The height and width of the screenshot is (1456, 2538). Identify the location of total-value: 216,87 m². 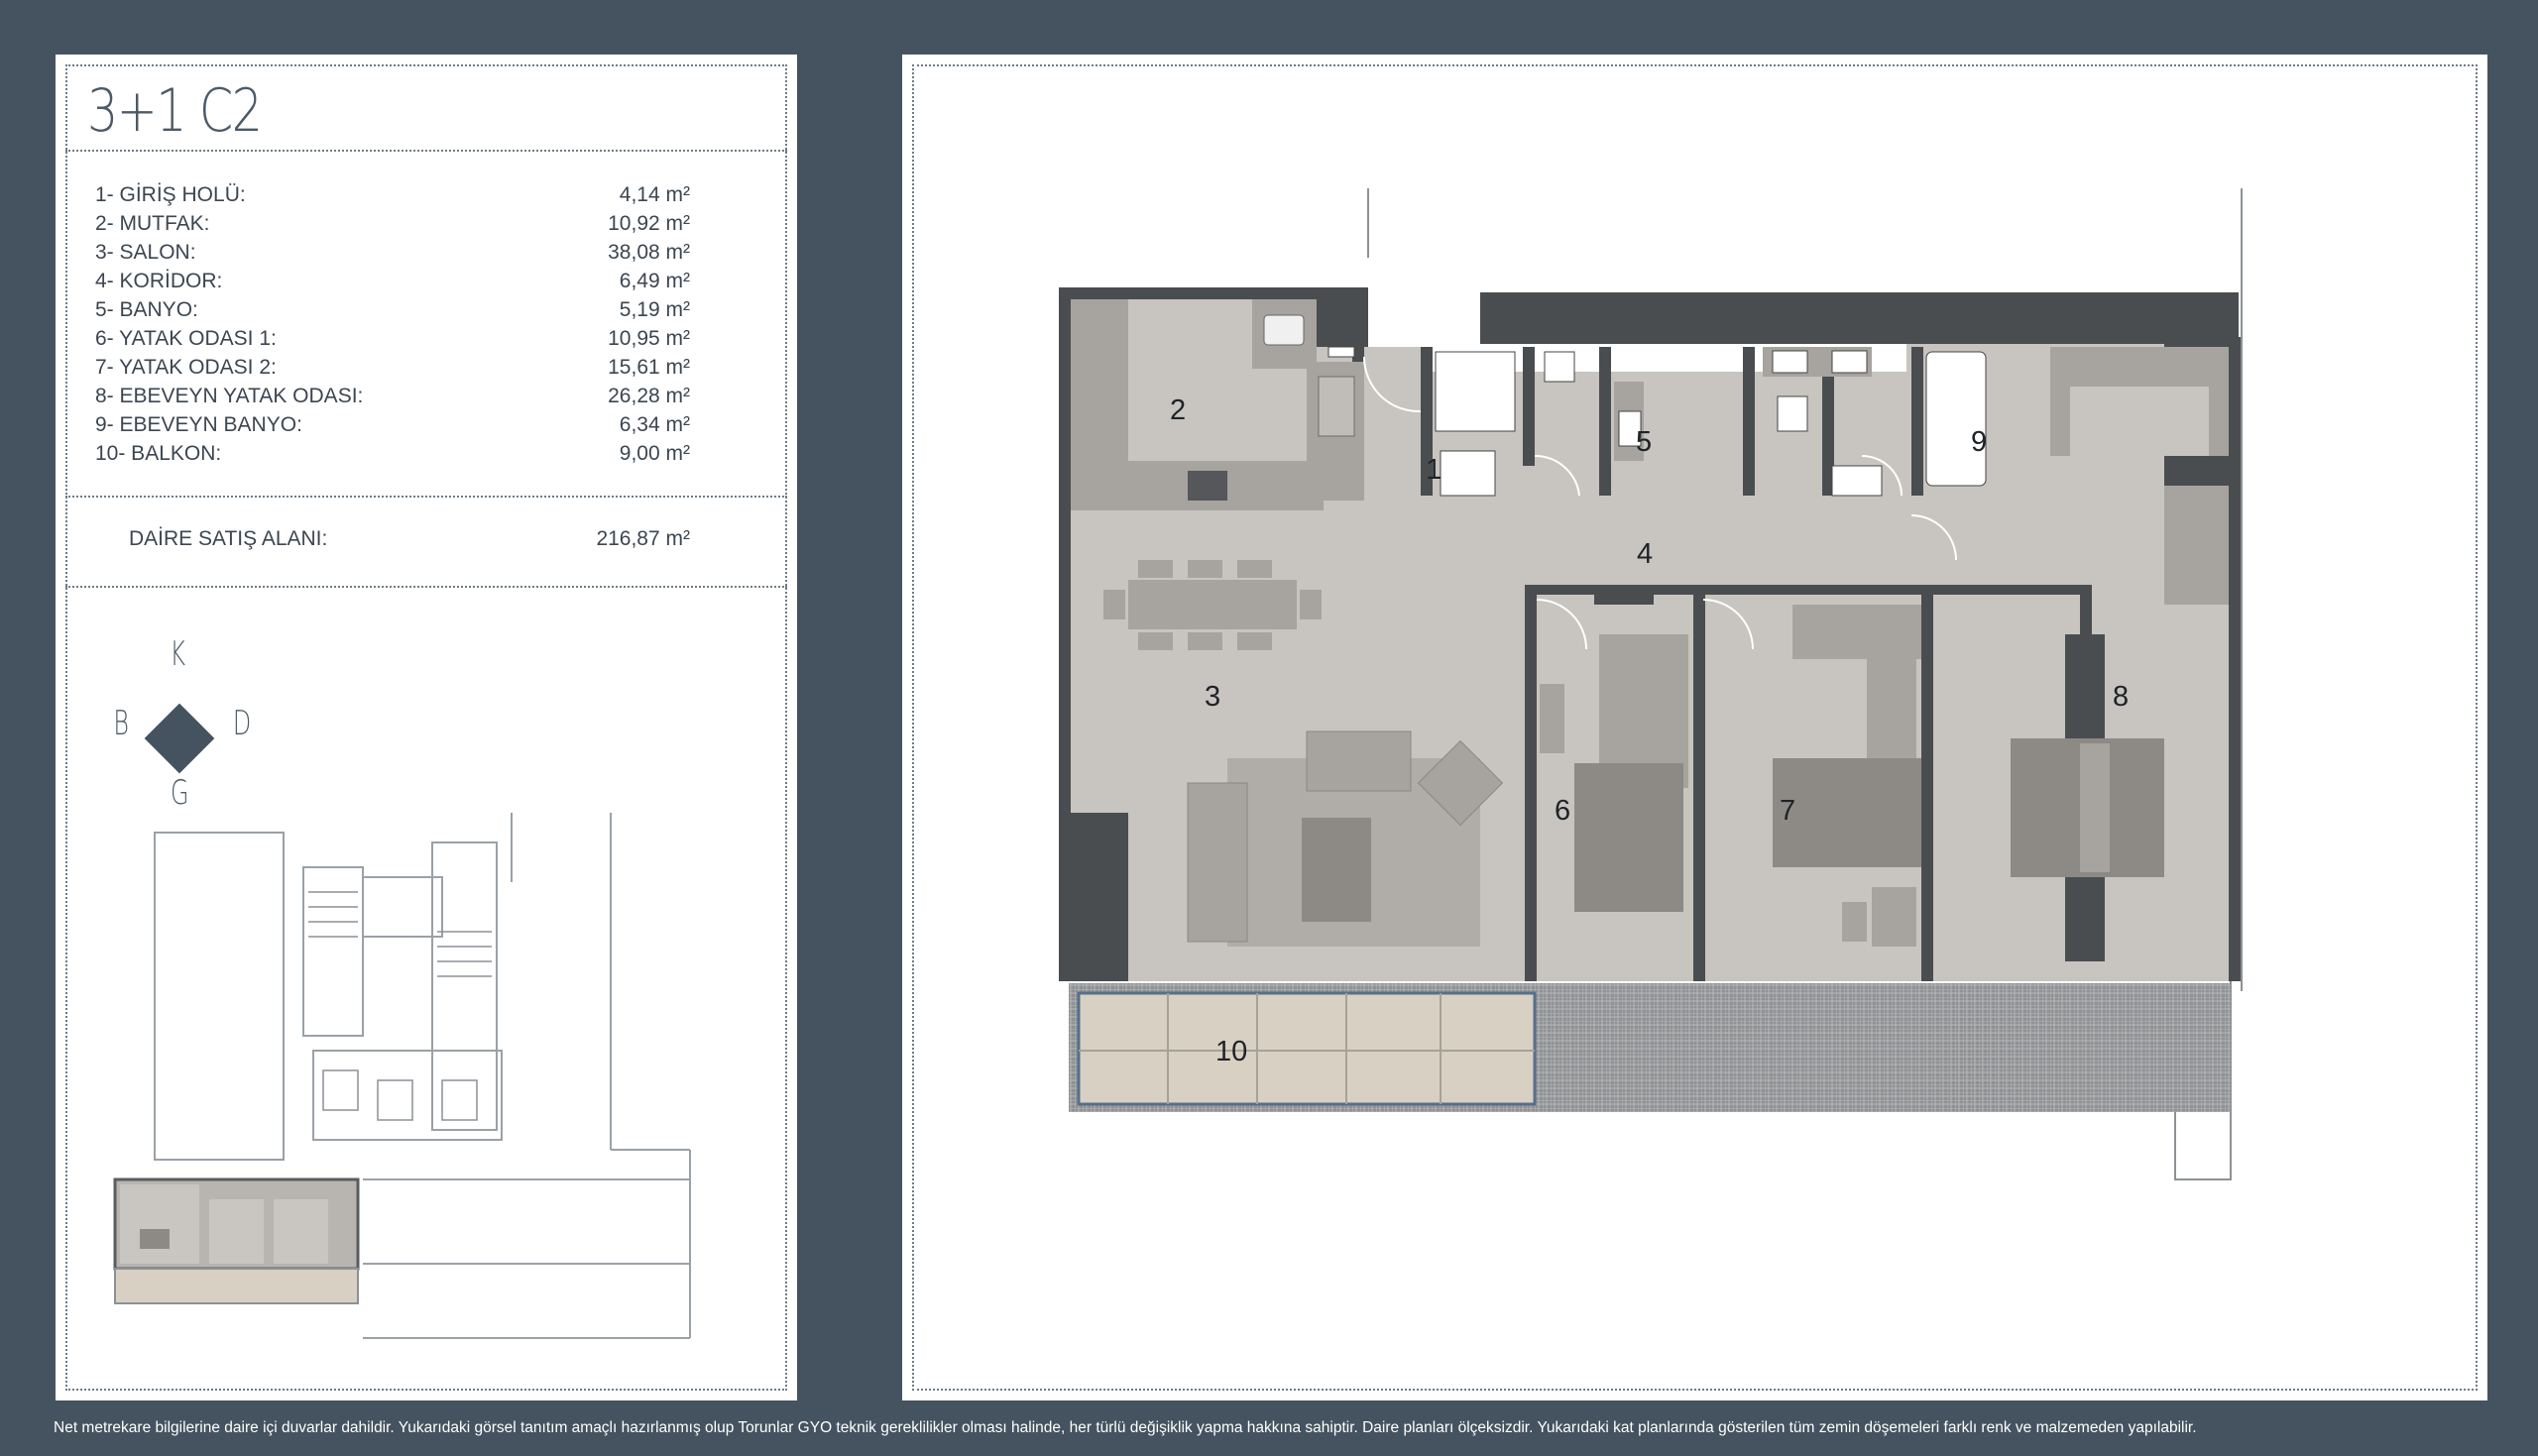
(643, 538).